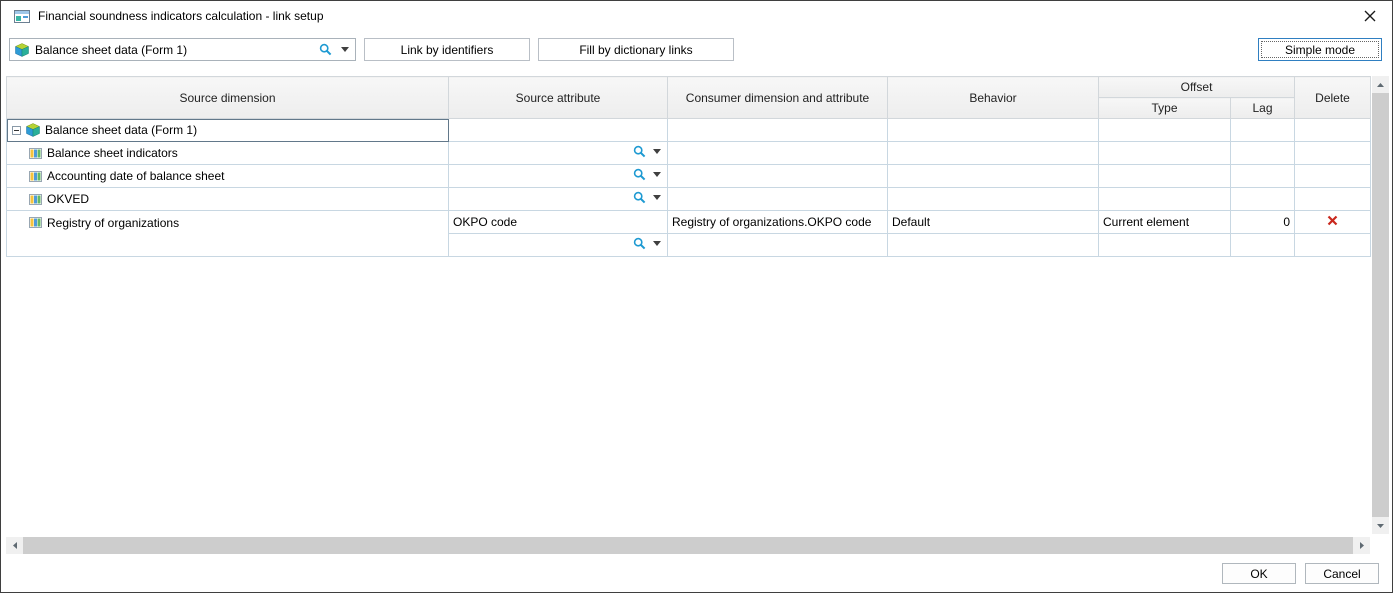 This screenshot has height=593, width=1393. I want to click on cell-behavior: Default, so click(993, 222).